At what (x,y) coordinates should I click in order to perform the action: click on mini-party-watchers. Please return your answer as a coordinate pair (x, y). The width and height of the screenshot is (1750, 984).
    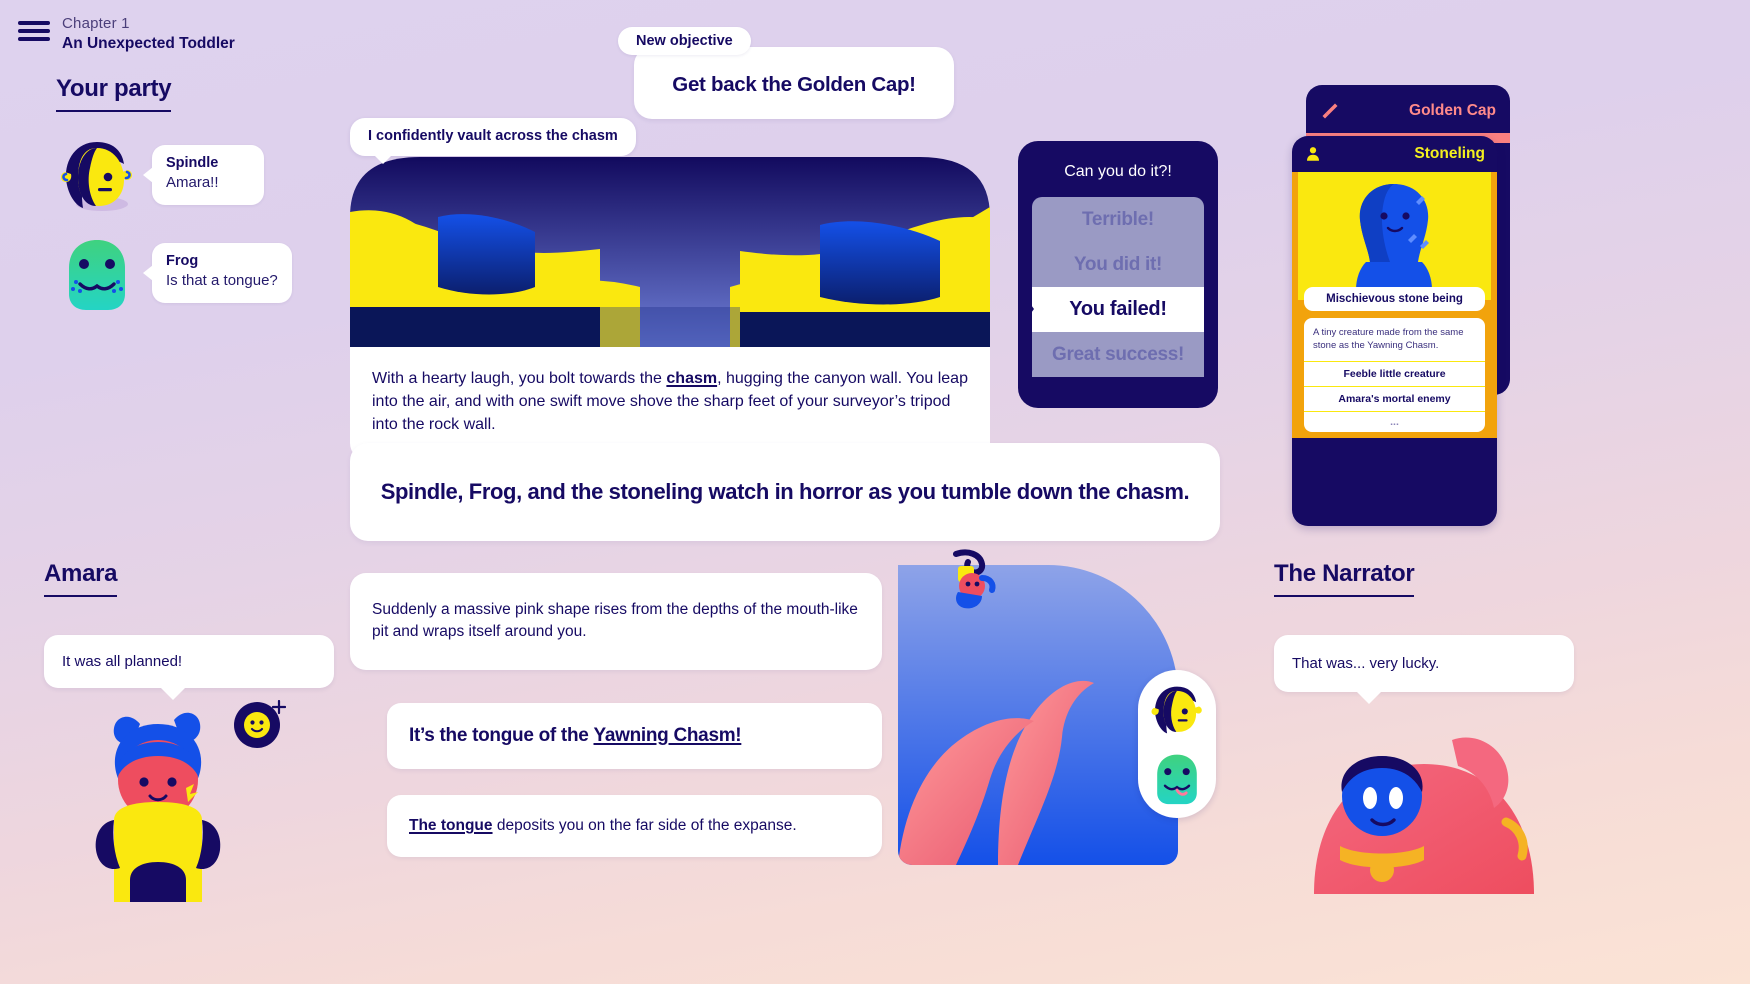
    Looking at the image, I should click on (1177, 744).